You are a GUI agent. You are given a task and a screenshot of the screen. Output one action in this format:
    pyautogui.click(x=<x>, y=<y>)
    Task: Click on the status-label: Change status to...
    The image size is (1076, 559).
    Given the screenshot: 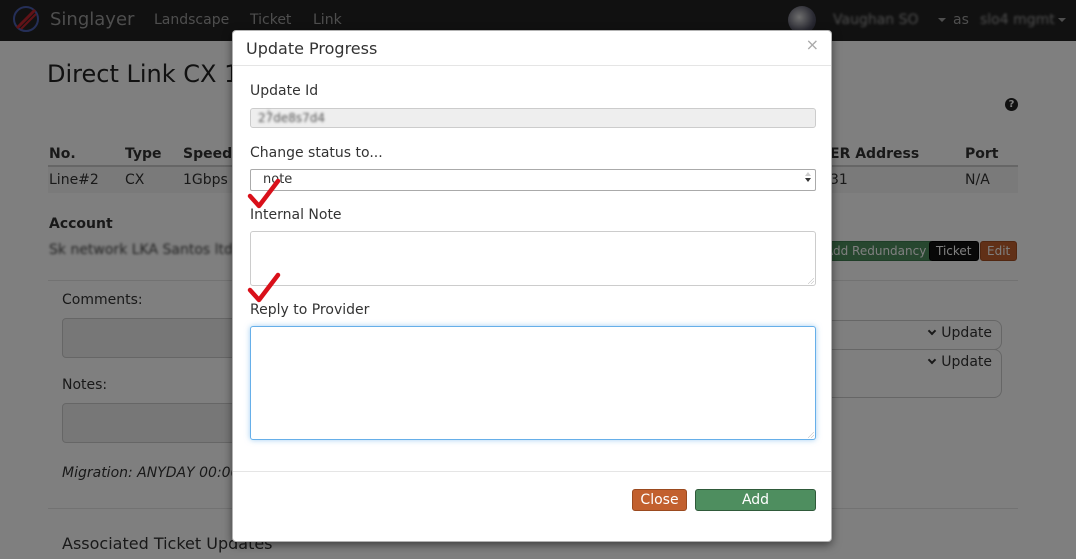 What is the action you would take?
    pyautogui.click(x=316, y=153)
    